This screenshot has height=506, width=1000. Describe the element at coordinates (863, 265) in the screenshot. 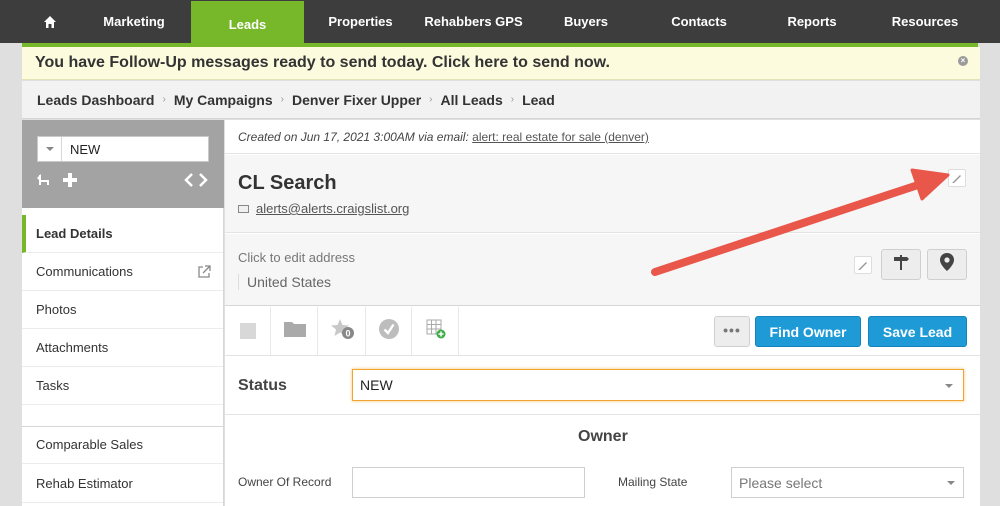

I see `edit-address-button` at that location.